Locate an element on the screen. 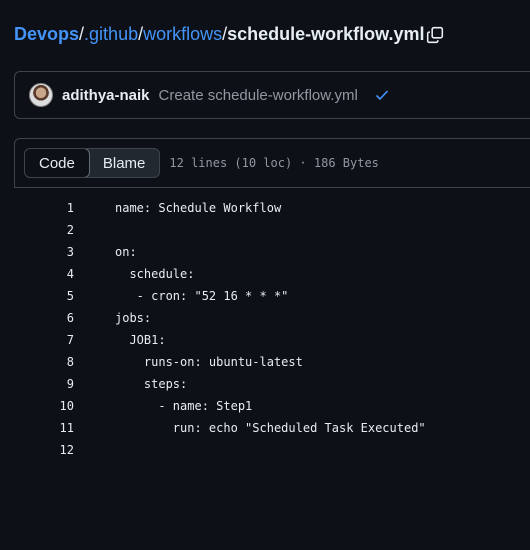 The width and height of the screenshot is (530, 550). breadcrumb-github-link: .github is located at coordinates (111, 34).